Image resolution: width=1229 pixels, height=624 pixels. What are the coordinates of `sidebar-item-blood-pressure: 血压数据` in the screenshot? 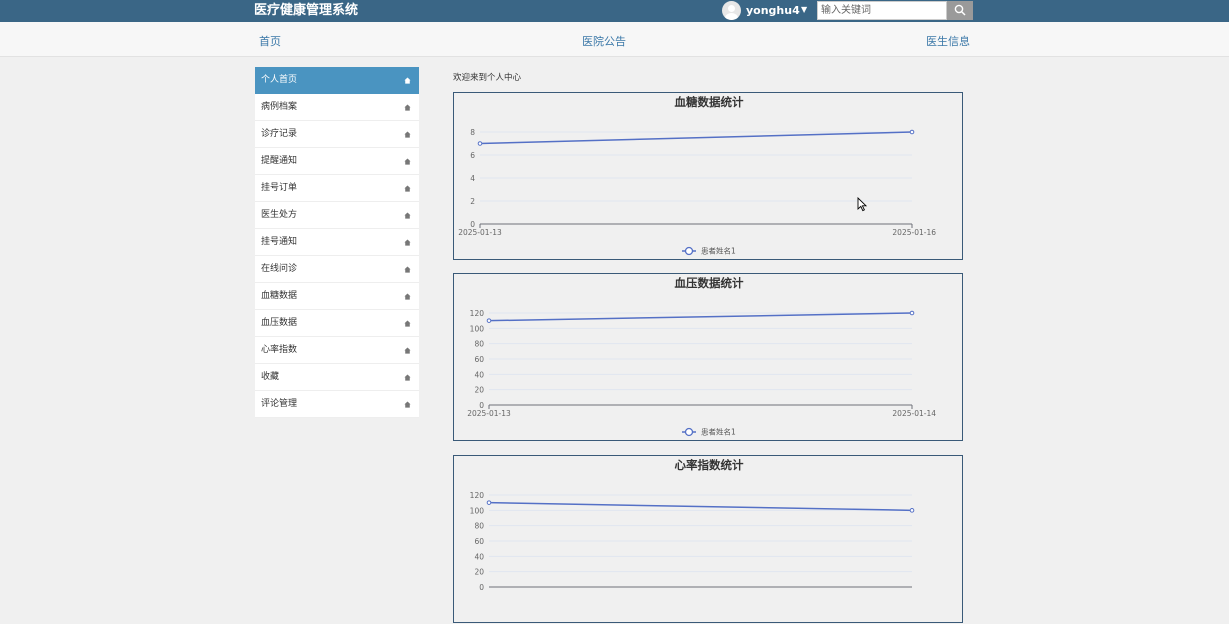 It's located at (337, 323).